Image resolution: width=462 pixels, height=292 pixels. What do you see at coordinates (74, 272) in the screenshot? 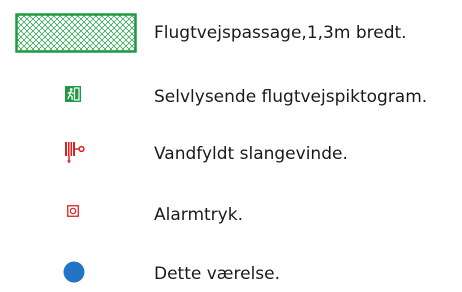
I see `blue-dot-icon` at bounding box center [74, 272].